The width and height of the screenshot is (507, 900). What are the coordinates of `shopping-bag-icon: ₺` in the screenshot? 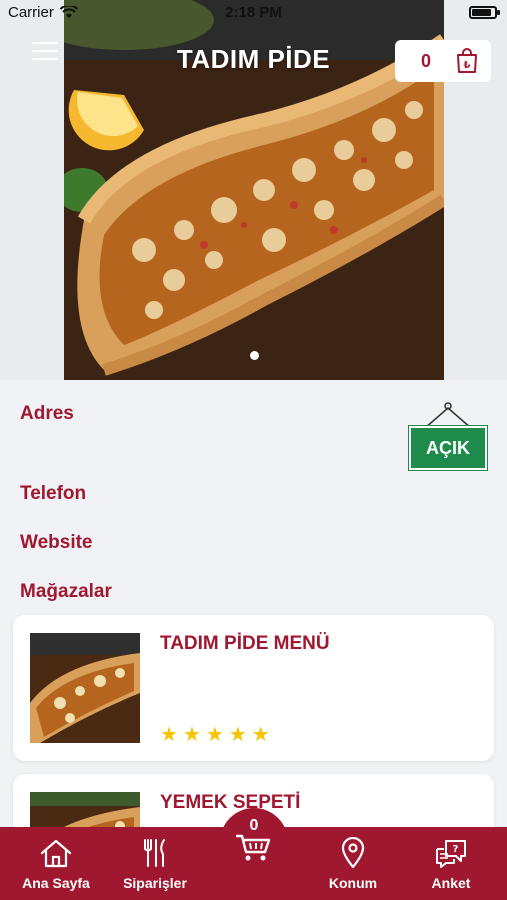 It's located at (467, 60).